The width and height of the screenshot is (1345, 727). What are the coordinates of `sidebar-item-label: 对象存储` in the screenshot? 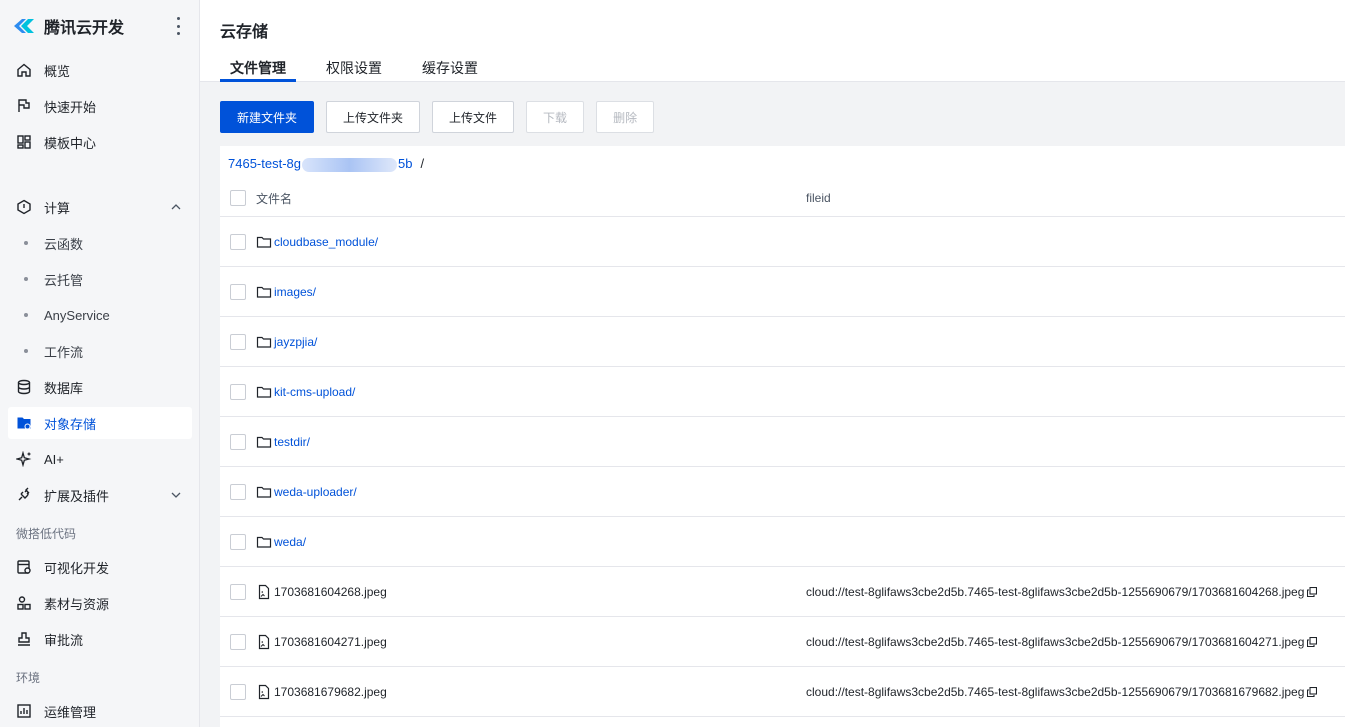 It's located at (70, 424).